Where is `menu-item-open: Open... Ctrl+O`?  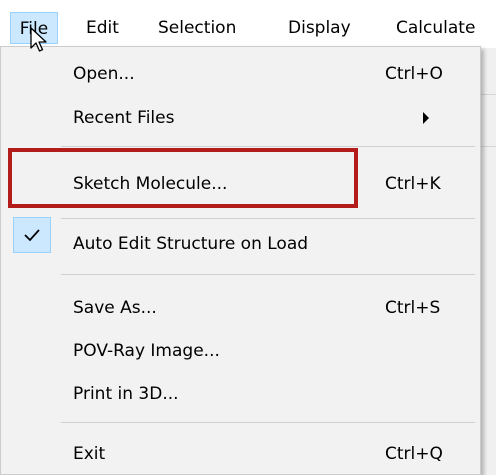 menu-item-open: Open... Ctrl+O is located at coordinates (240, 74).